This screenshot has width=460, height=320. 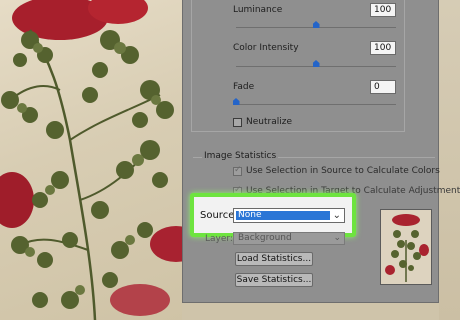 What do you see at coordinates (266, 48) in the screenshot?
I see `color-intensity-label: Color Intensity` at bounding box center [266, 48].